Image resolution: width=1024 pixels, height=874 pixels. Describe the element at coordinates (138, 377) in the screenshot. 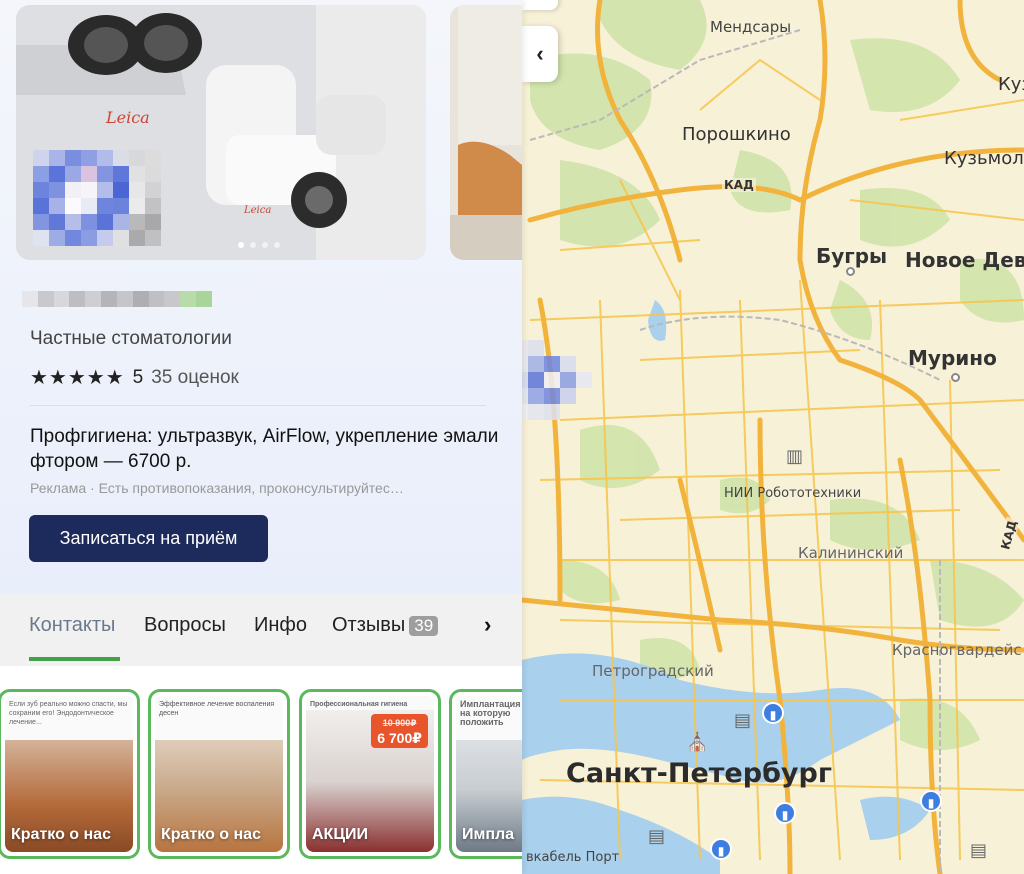

I see `rating-score: 5` at that location.